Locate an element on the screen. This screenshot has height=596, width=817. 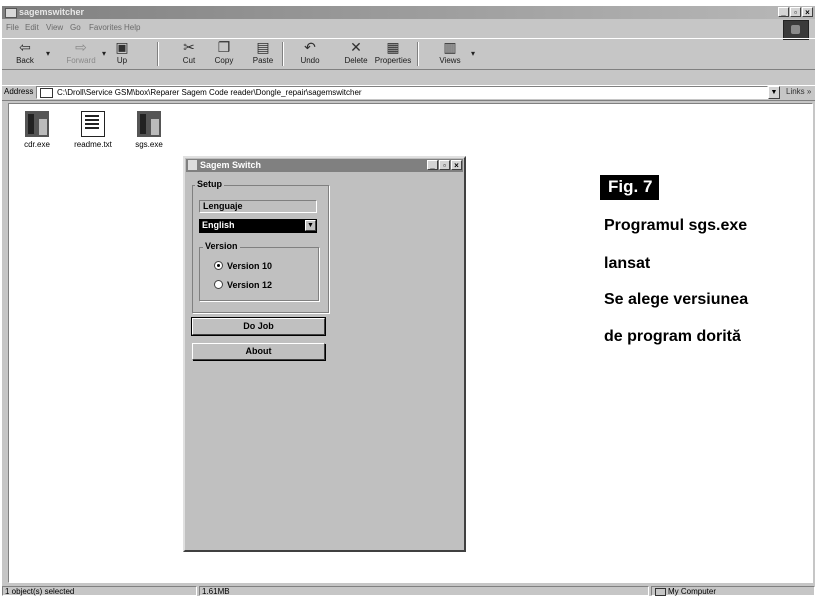
undo-icon: ↶ is located at coordinates (310, 47).